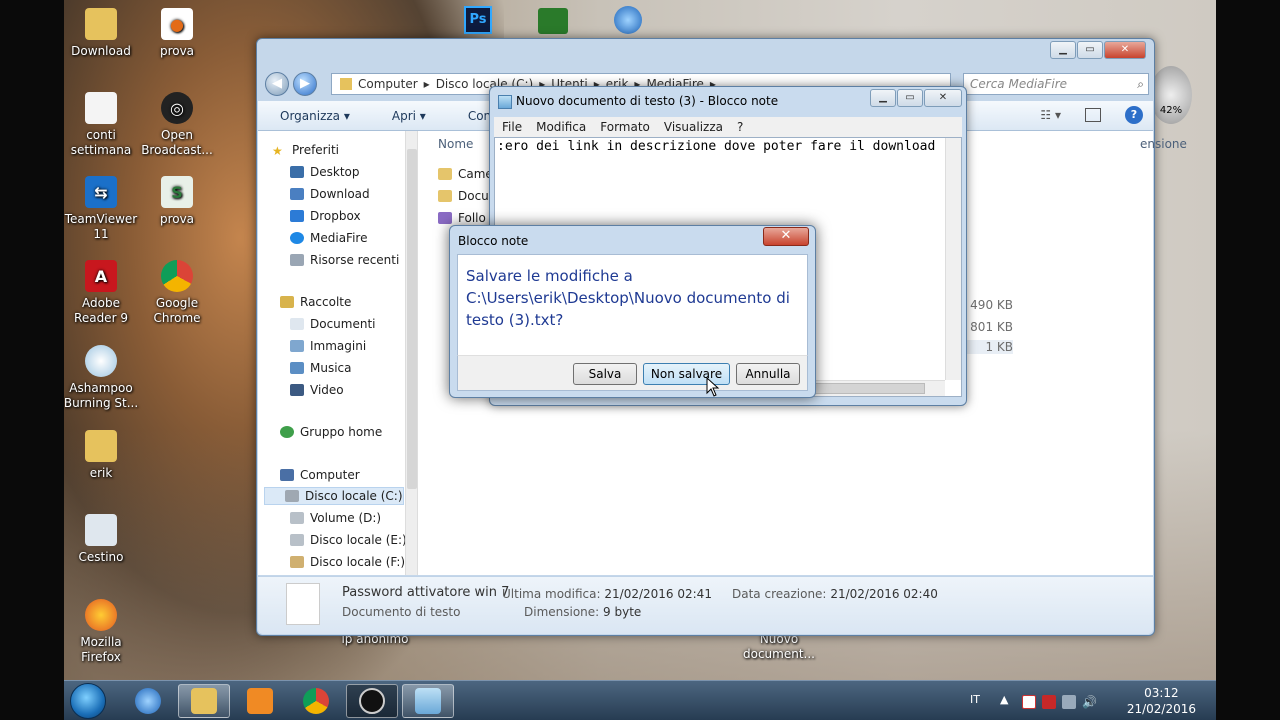  I want to click on forward-button: ▶, so click(305, 84).